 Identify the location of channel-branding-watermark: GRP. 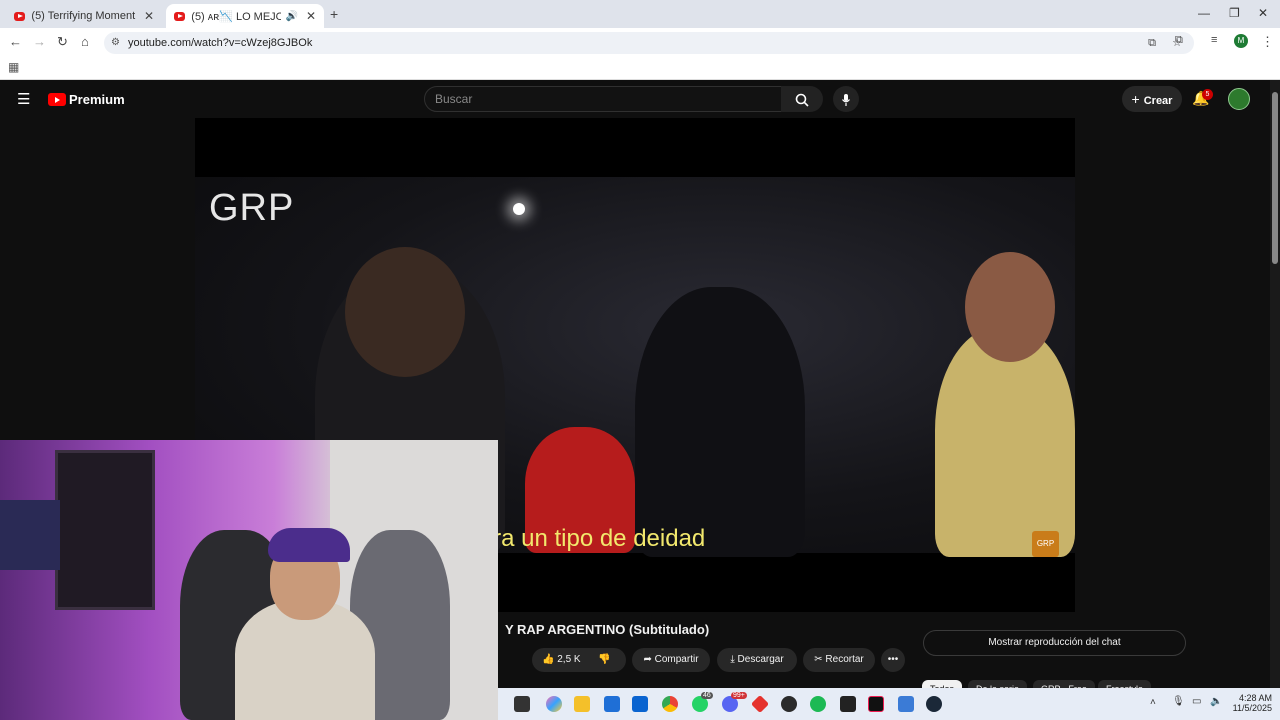
(1045, 544).